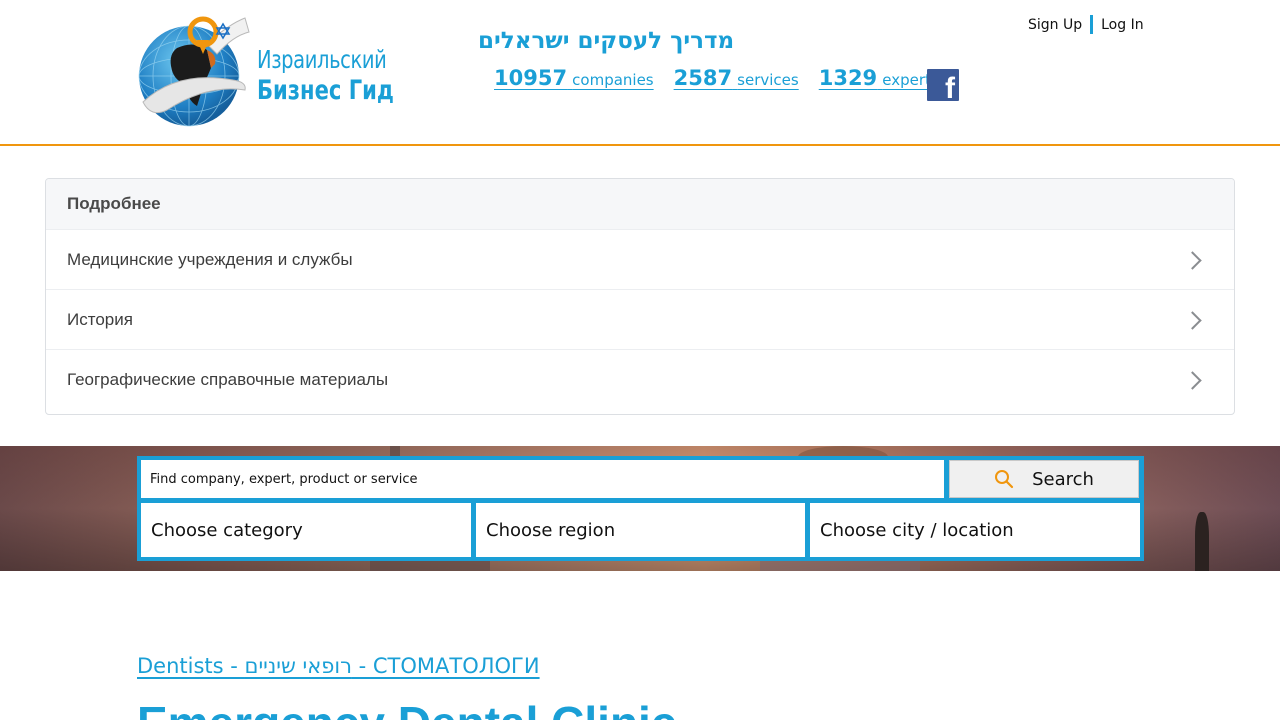  Describe the element at coordinates (406, 709) in the screenshot. I see `page-title: Emergency Dental Clinic` at that location.